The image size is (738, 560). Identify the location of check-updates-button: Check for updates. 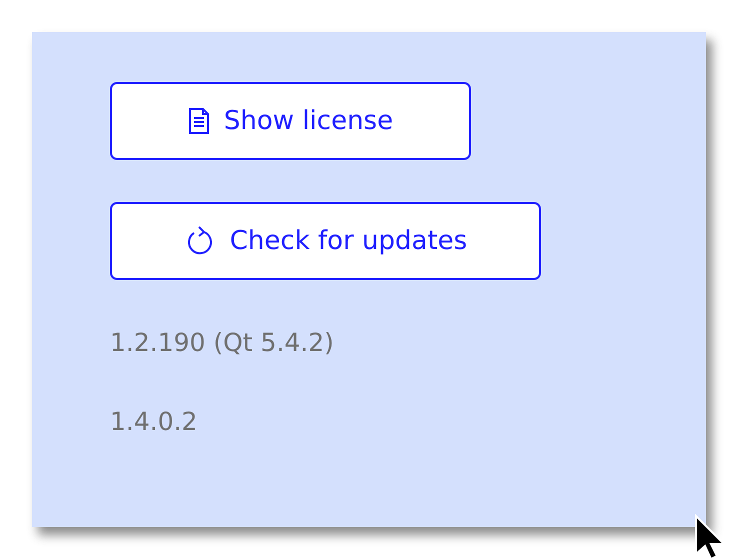
(325, 241).